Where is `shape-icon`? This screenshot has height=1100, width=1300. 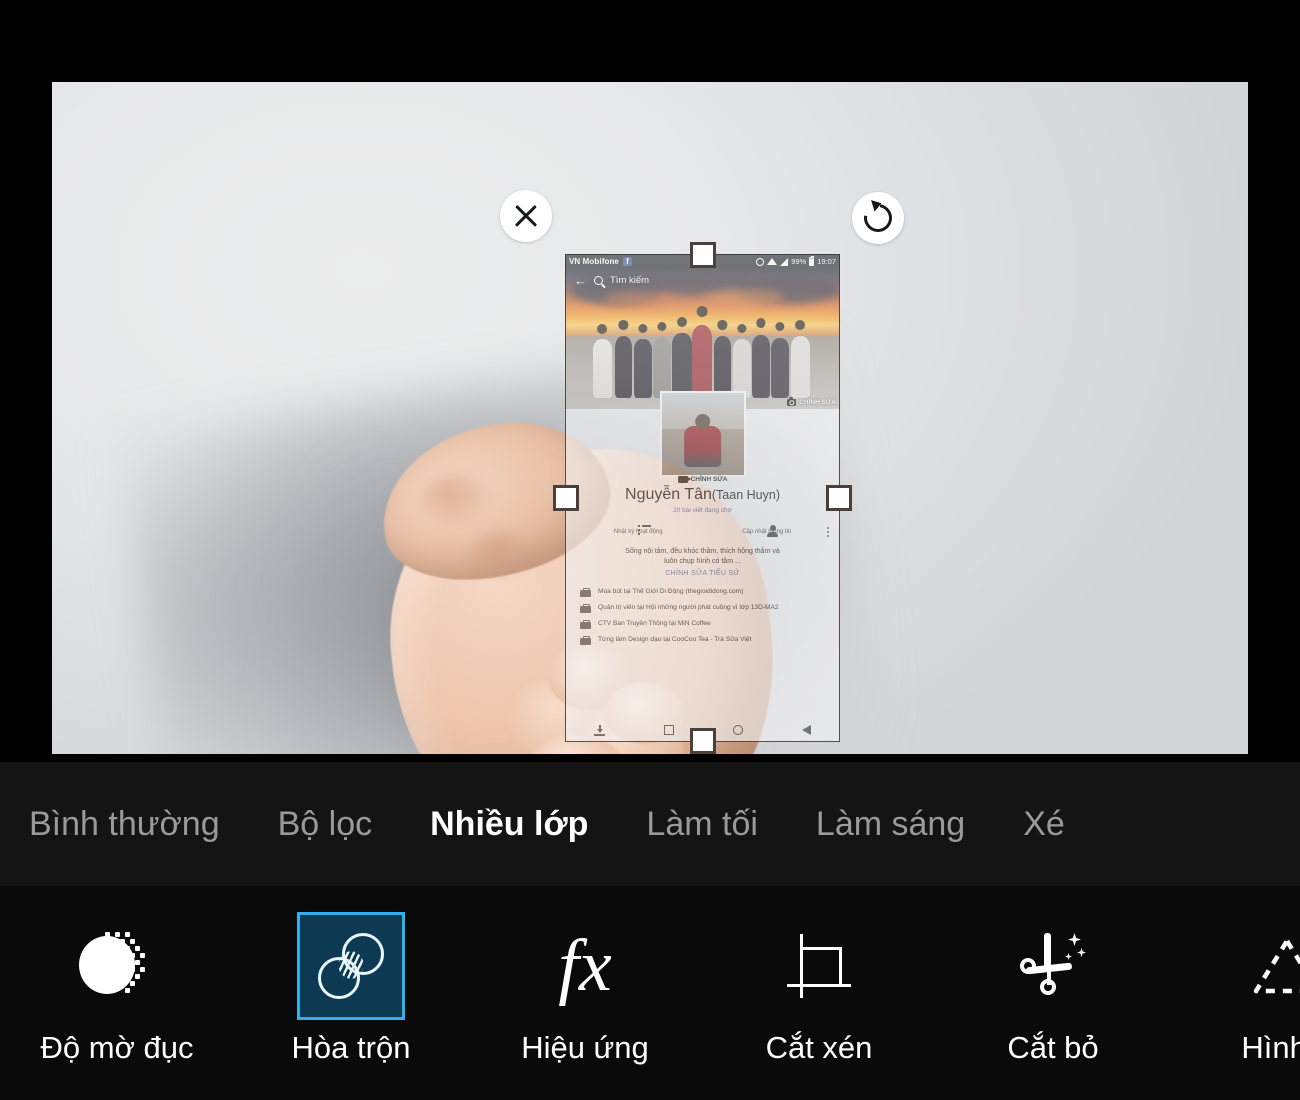 shape-icon is located at coordinates (1276, 966).